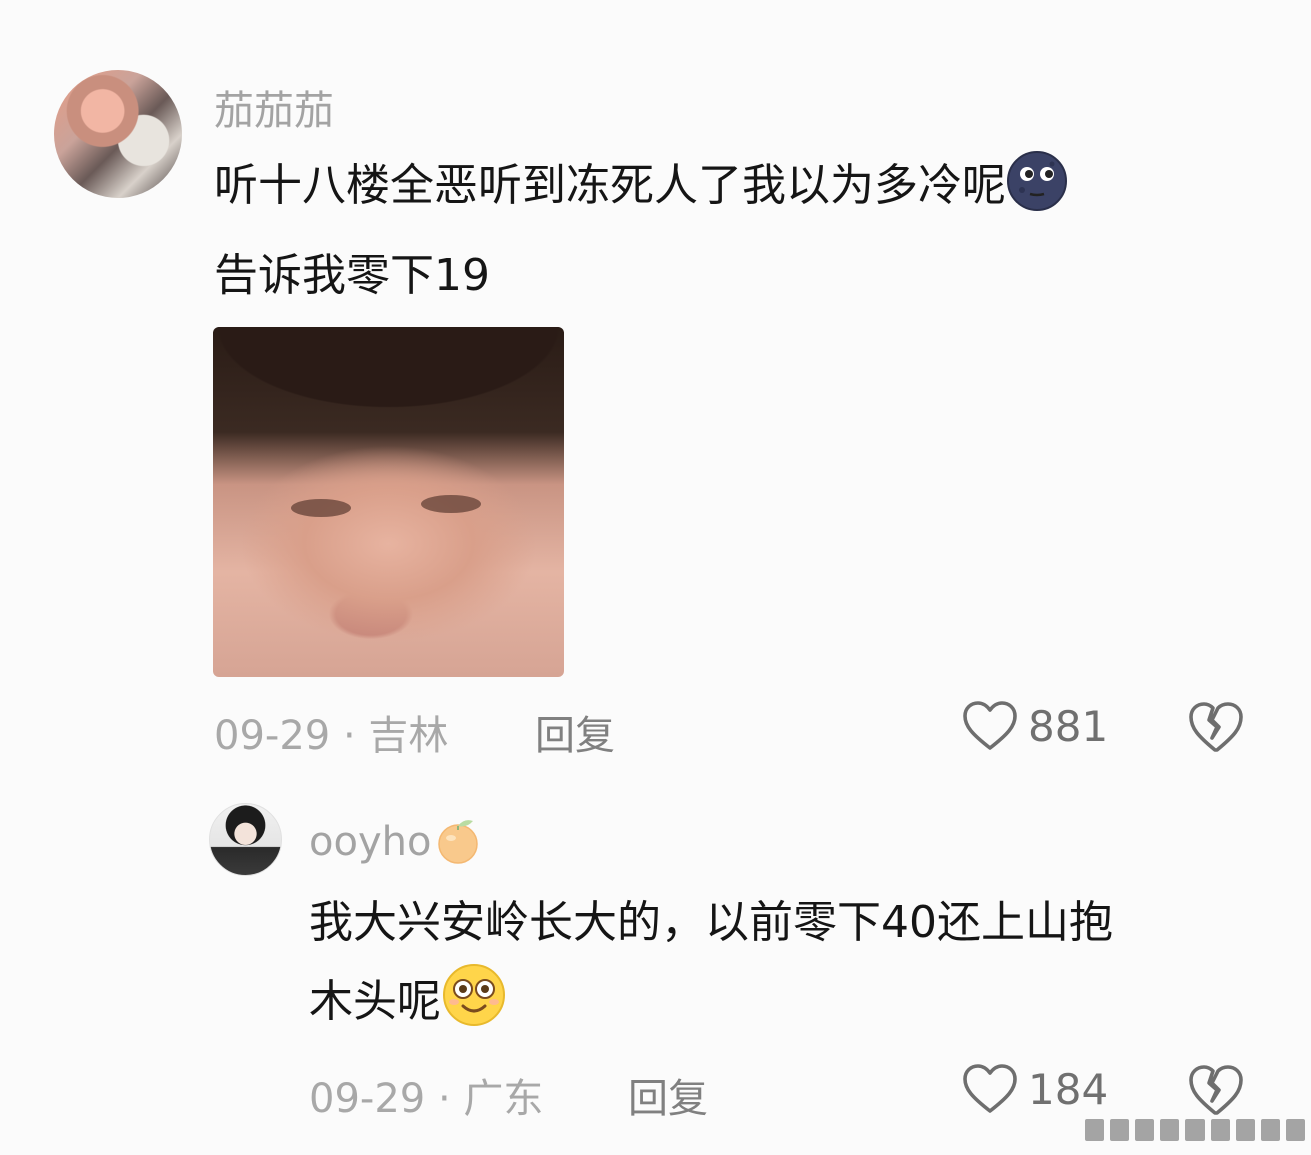 This screenshot has width=1311, height=1155. I want to click on comment-location: 广东, so click(503, 1099).